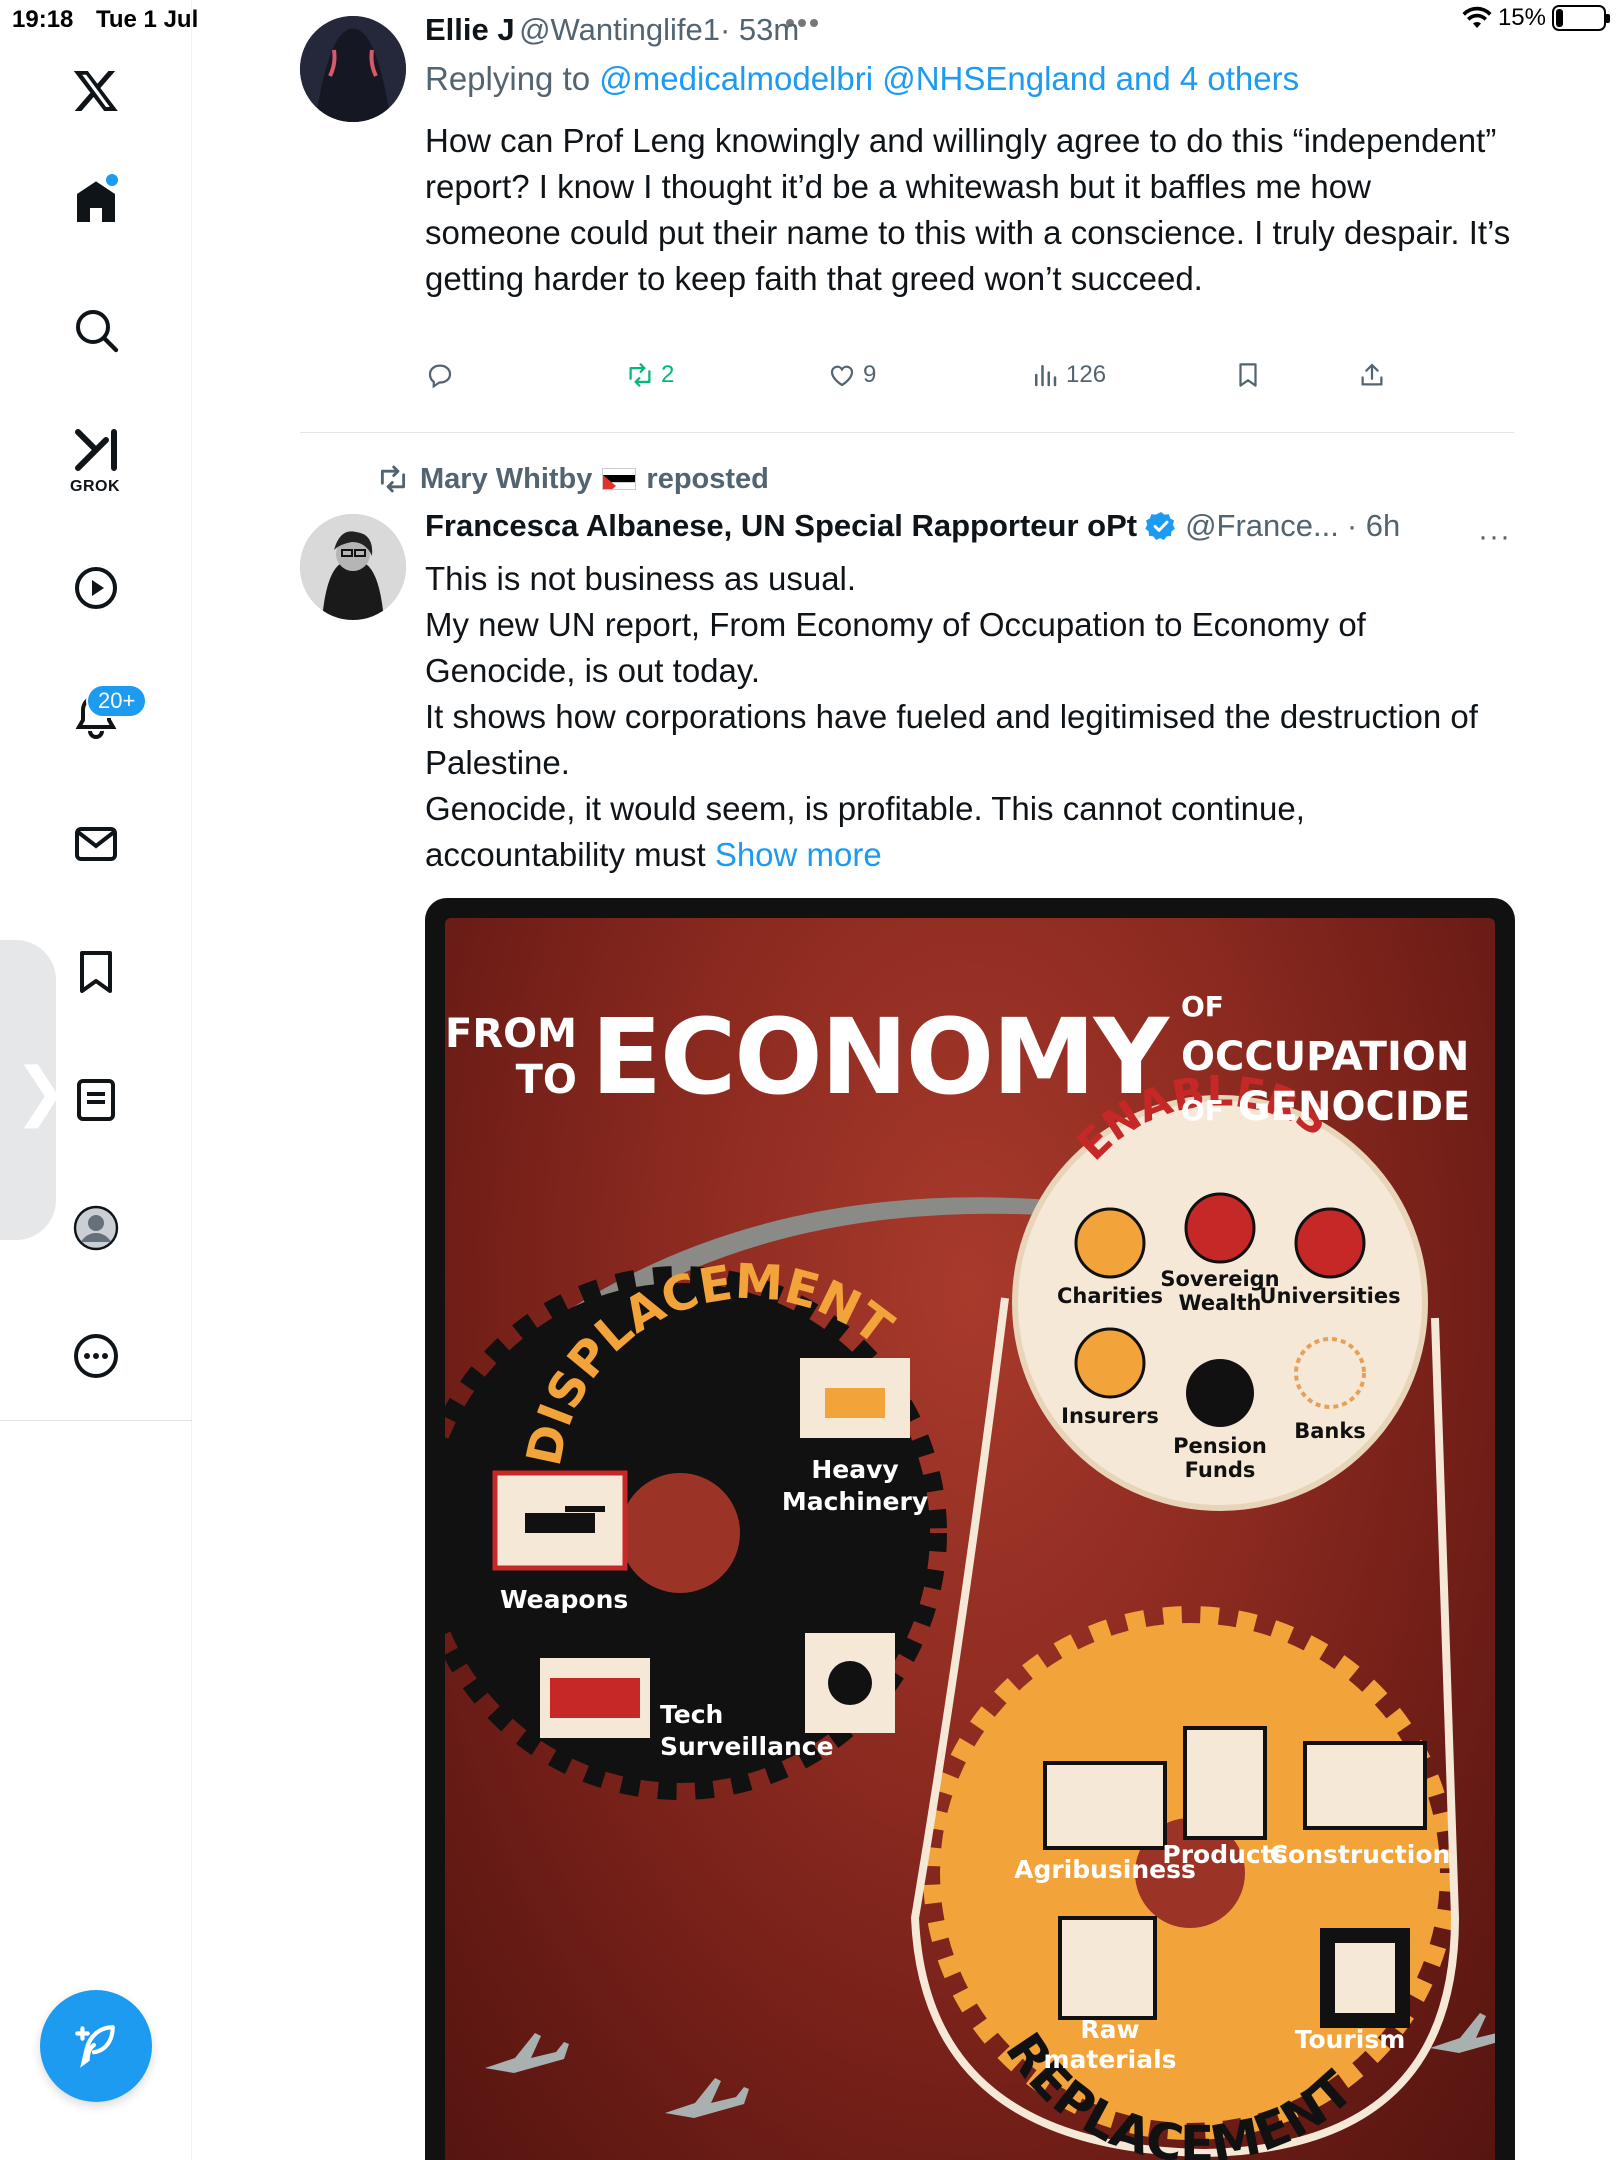 The height and width of the screenshot is (2160, 1620). What do you see at coordinates (1477, 17) in the screenshot?
I see `wifi-icon` at bounding box center [1477, 17].